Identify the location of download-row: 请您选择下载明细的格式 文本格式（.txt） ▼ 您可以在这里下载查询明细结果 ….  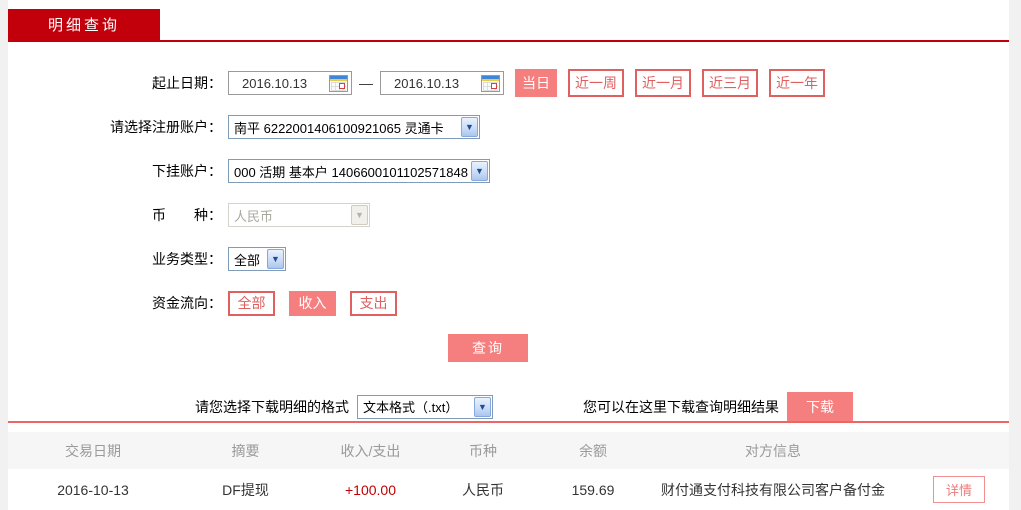
(508, 406).